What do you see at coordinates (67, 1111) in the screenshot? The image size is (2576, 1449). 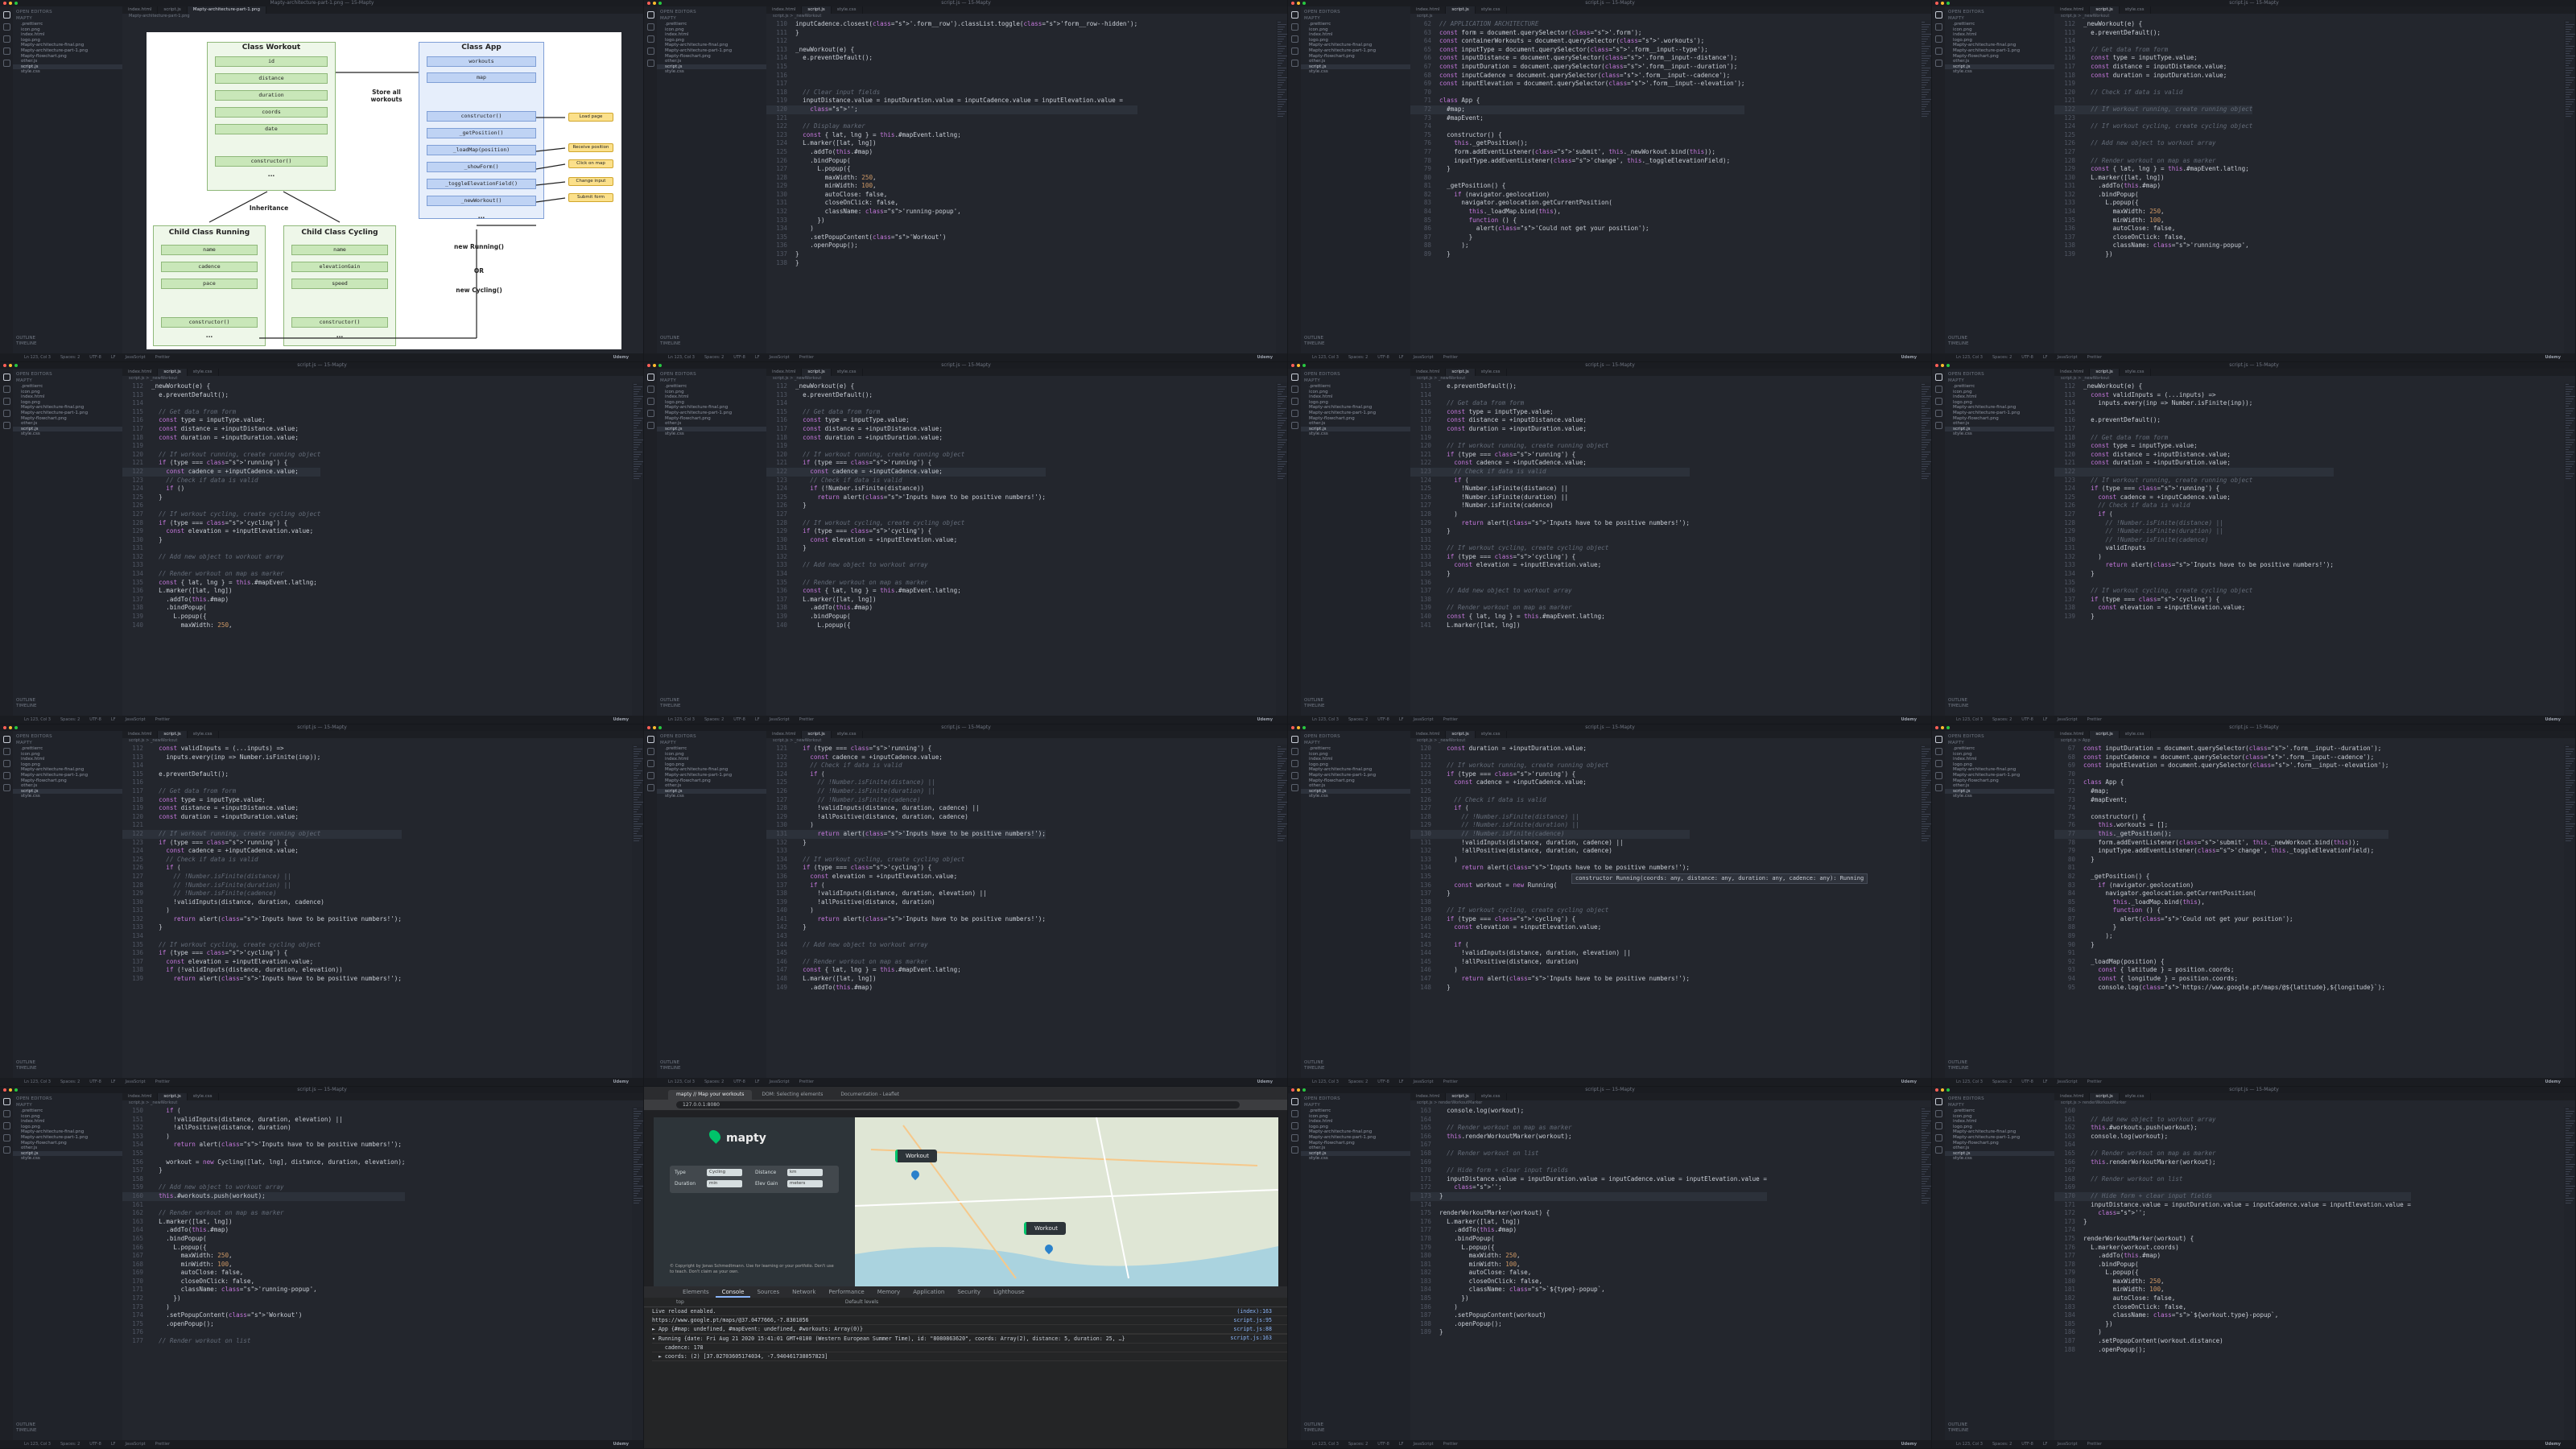 I see `file-item: .prettierrc` at bounding box center [67, 1111].